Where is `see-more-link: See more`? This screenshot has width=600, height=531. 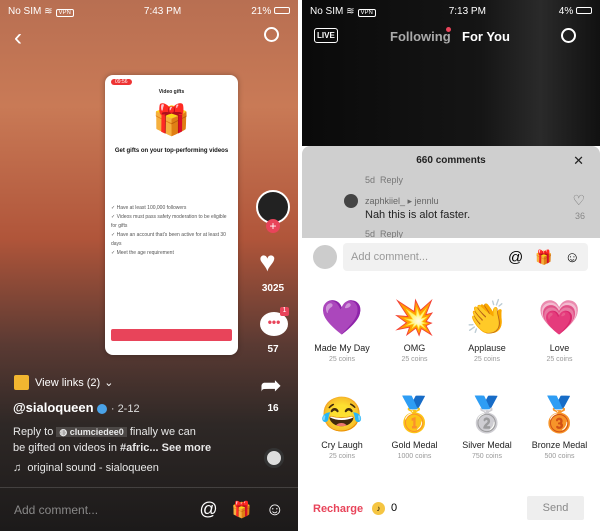
see-more-link: See more is located at coordinates (187, 448).